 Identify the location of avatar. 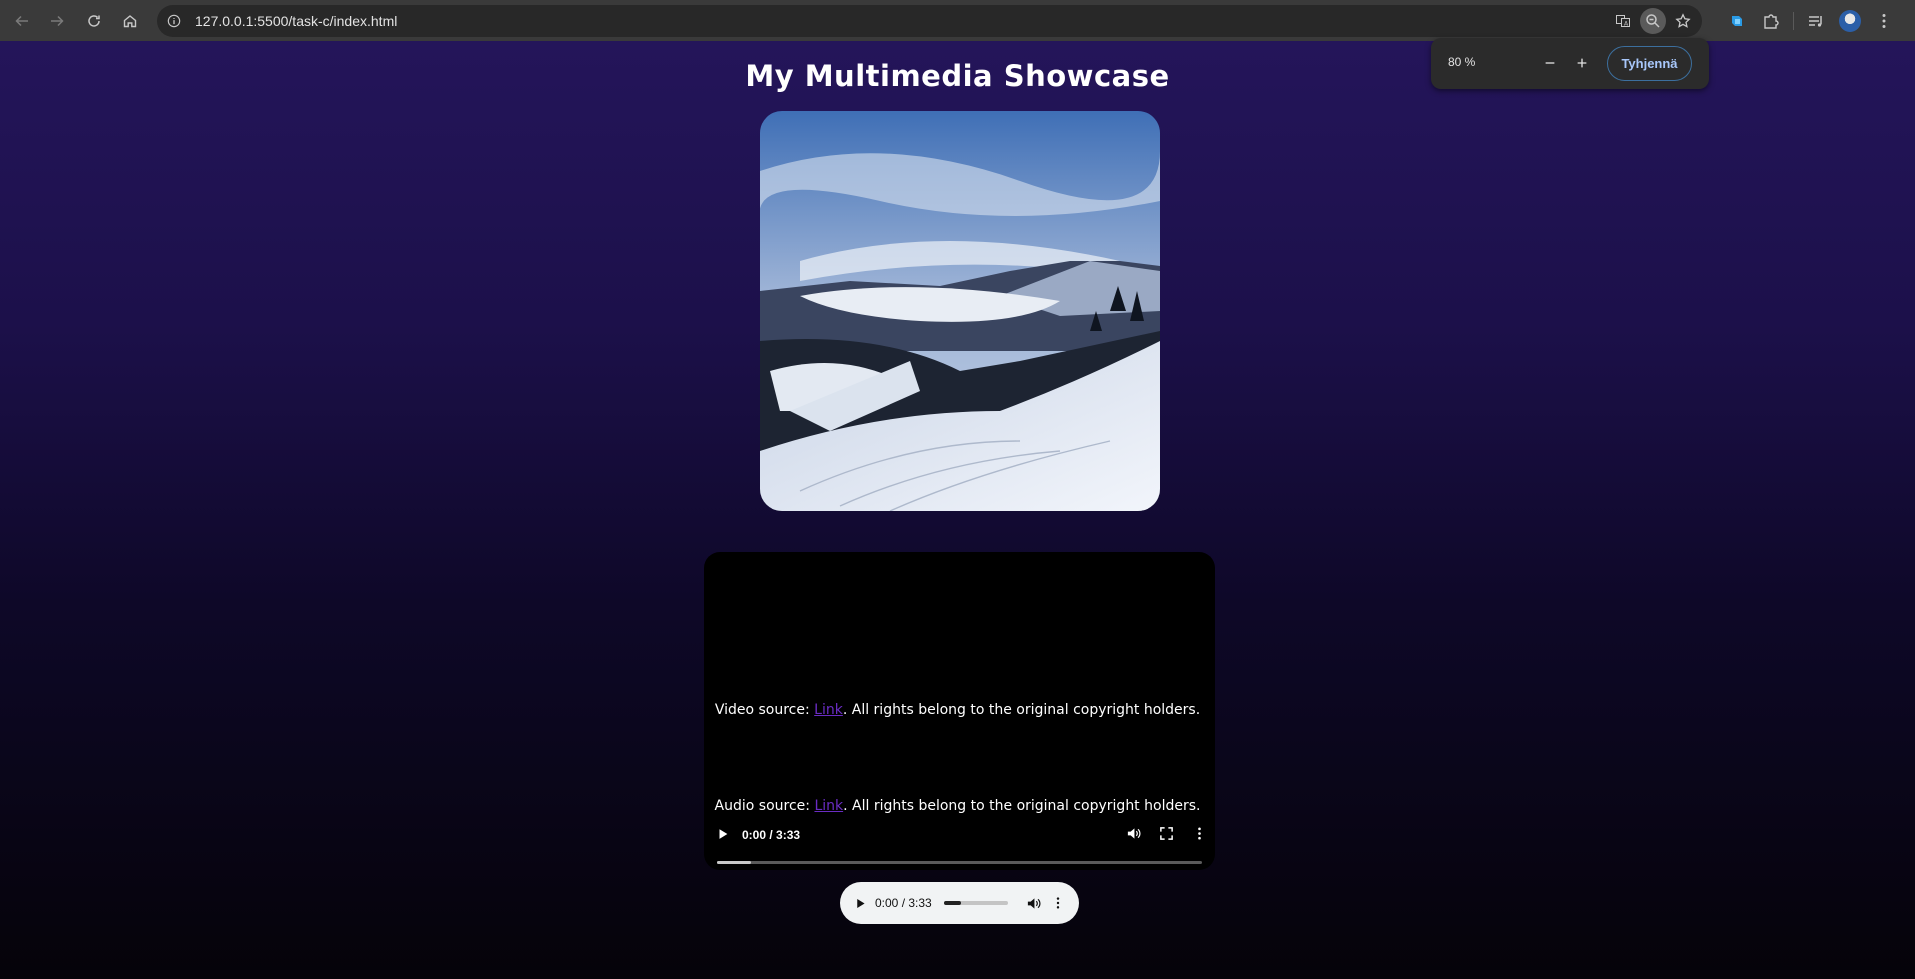
(1850, 21).